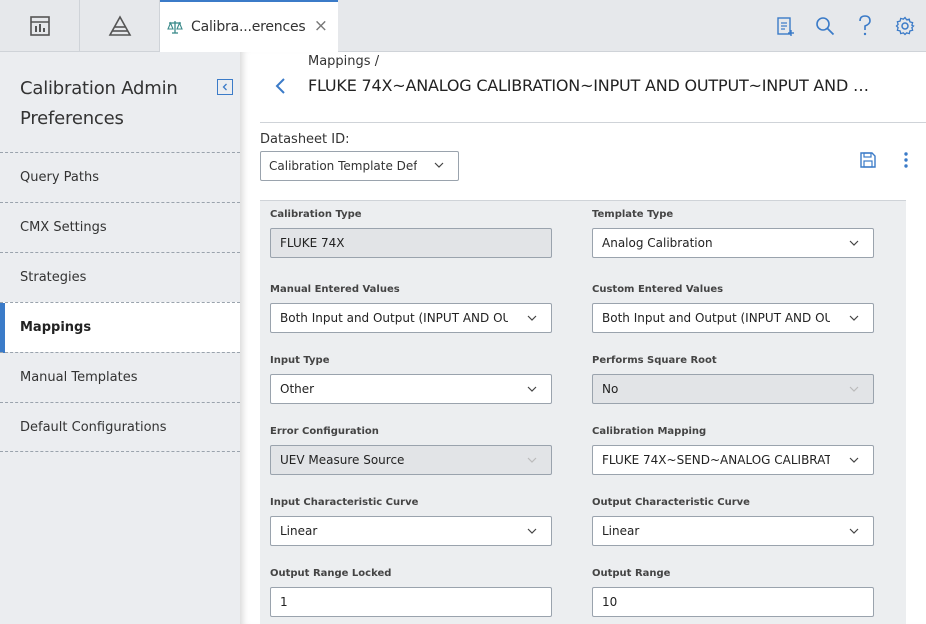 This screenshot has height=624, width=926. I want to click on error-configuration-select: UEV Measure Source, so click(411, 460).